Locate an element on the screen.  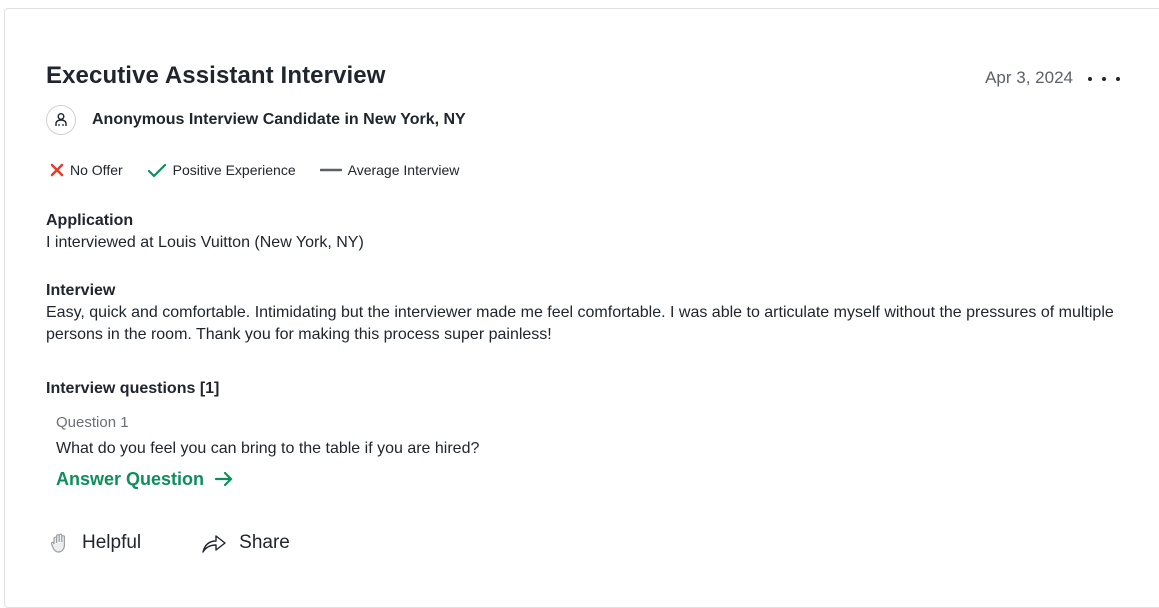
review-date: Apr 3, 2024 is located at coordinates (1029, 77).